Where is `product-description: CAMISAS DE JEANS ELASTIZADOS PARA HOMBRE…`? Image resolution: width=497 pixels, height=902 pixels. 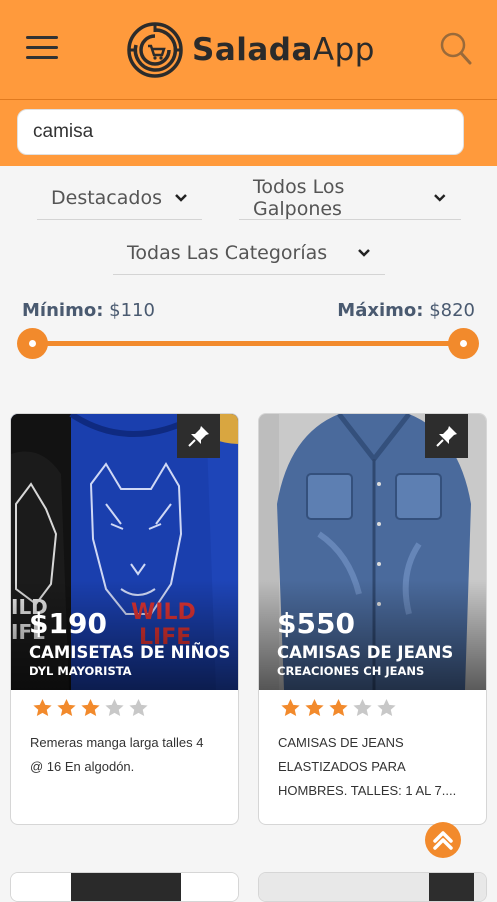 product-description: CAMISAS DE JEANS ELASTIZADOS PARA HOMBRE… is located at coordinates (367, 766).